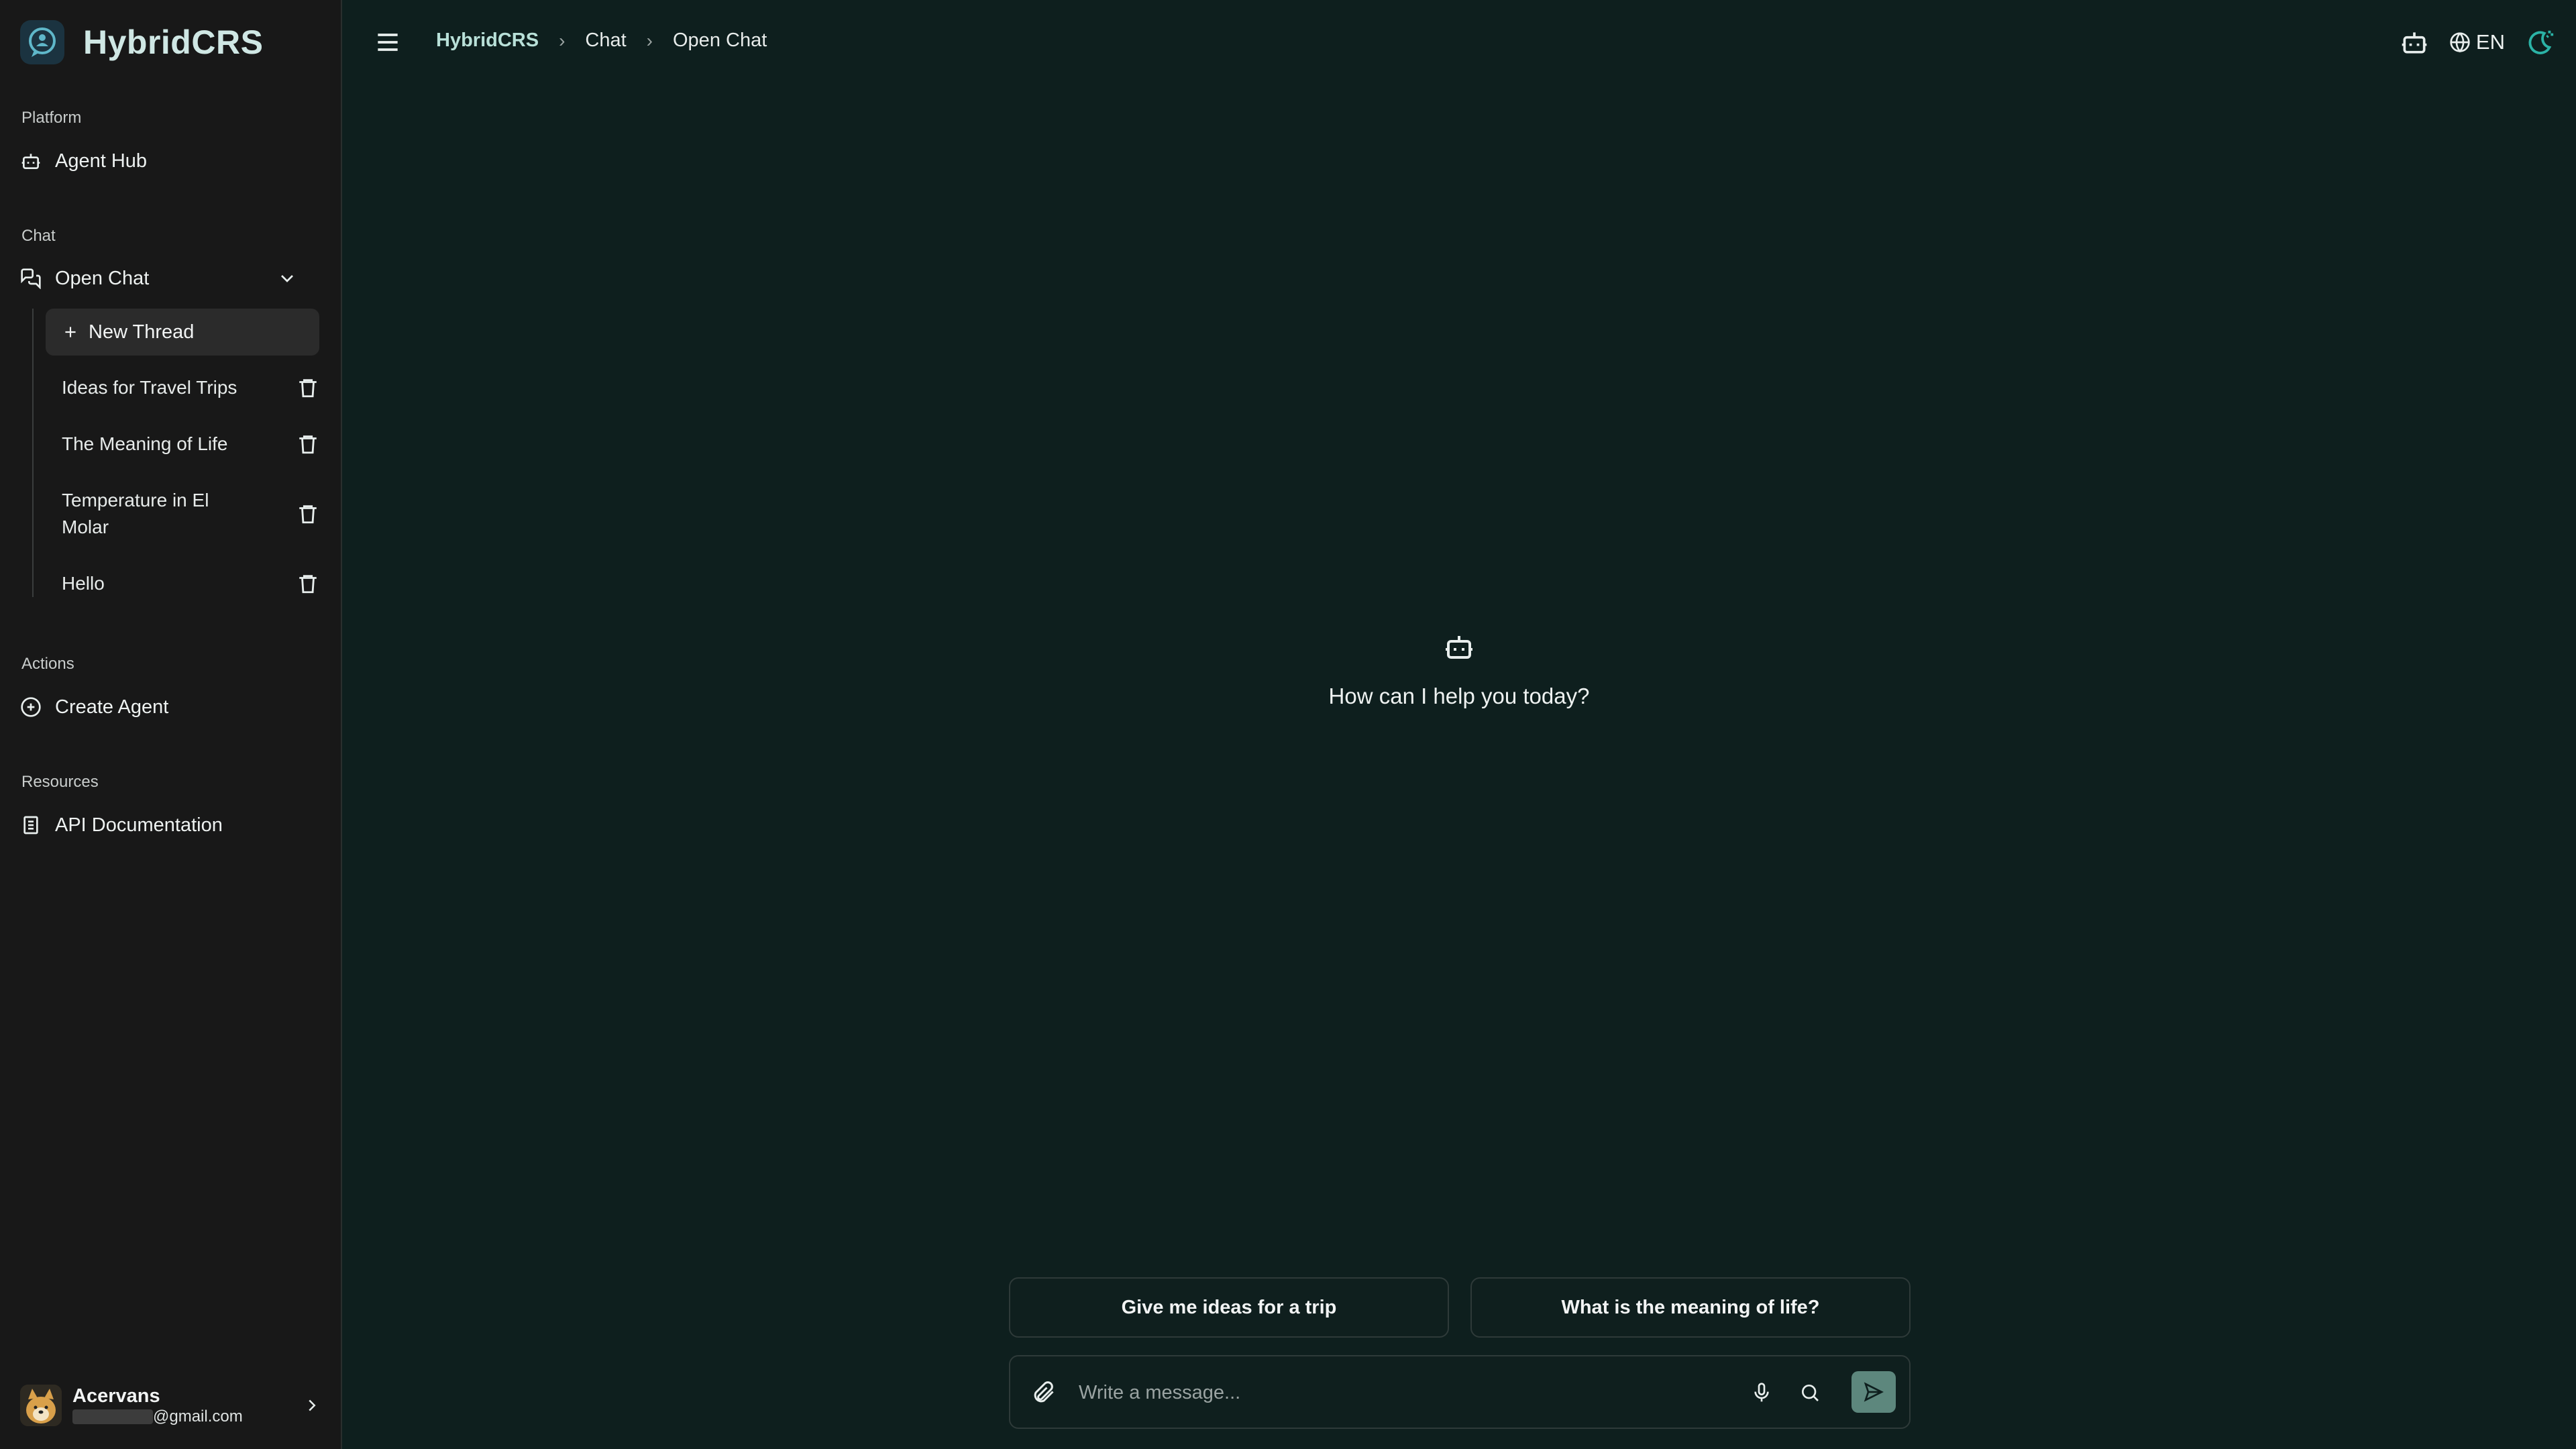 The width and height of the screenshot is (2576, 1449). I want to click on user-email: @gmail.com, so click(157, 1416).